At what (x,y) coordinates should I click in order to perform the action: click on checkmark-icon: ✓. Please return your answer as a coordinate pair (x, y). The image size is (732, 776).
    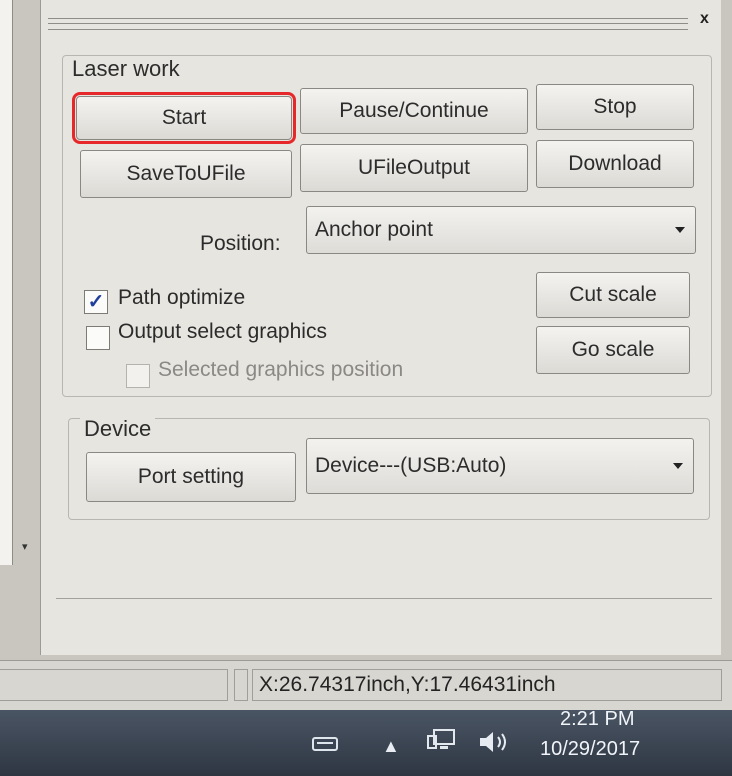
    Looking at the image, I should click on (96, 302).